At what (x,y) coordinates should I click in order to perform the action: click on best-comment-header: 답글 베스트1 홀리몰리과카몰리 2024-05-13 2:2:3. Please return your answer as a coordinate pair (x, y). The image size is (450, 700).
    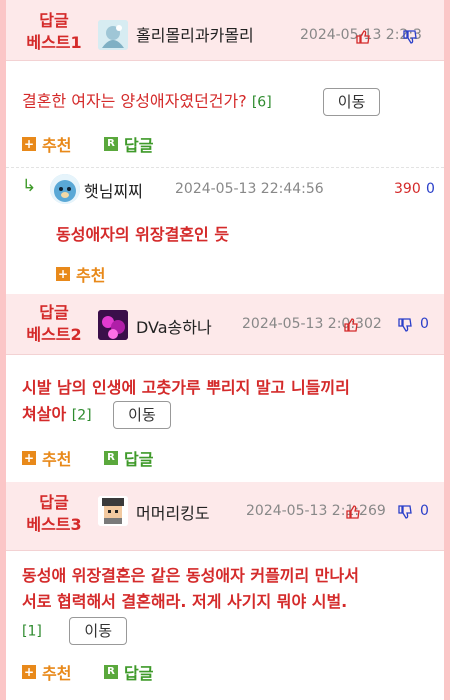
    Looking at the image, I should click on (225, 30).